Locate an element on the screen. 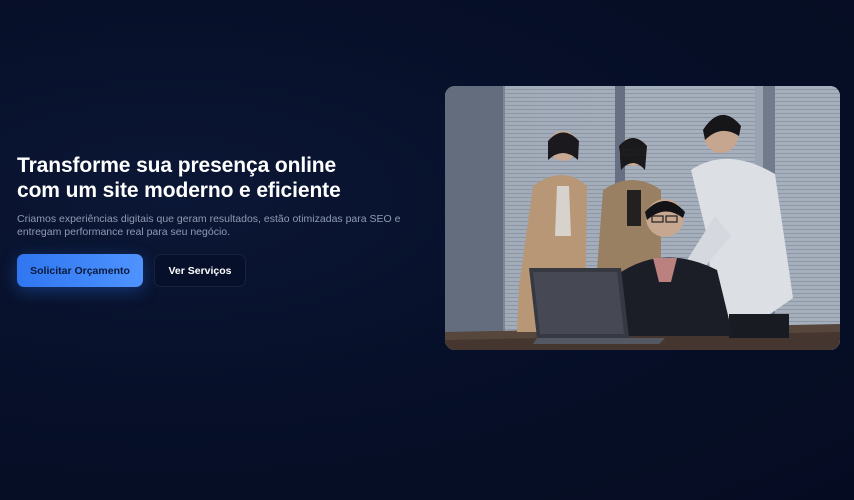  hero-title-line-2: com um site moderno e eficiente is located at coordinates (179, 190).